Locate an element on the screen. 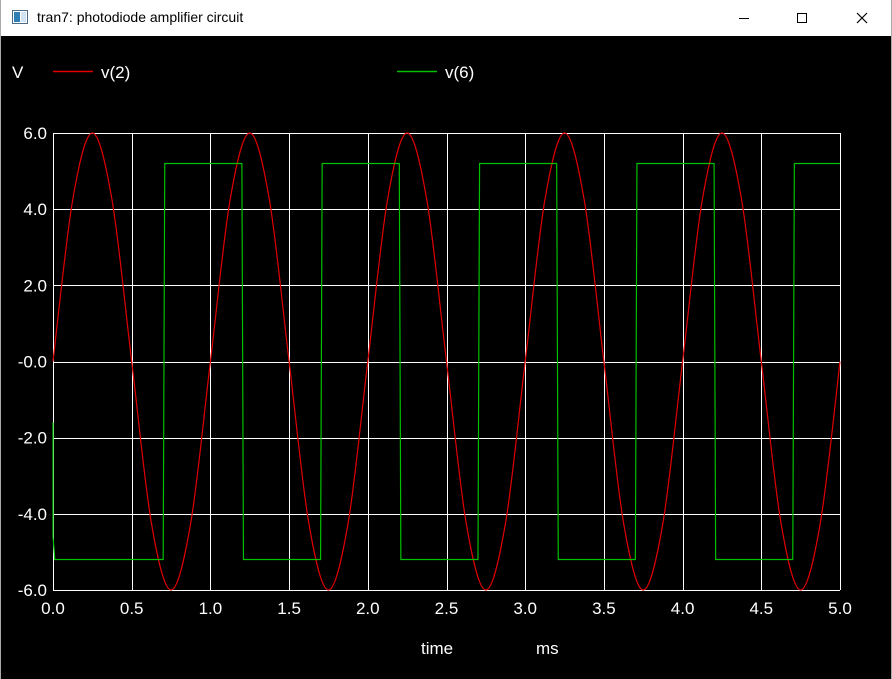 This screenshot has width=892, height=679. x-tick-label: 5.0 is located at coordinates (840, 608).